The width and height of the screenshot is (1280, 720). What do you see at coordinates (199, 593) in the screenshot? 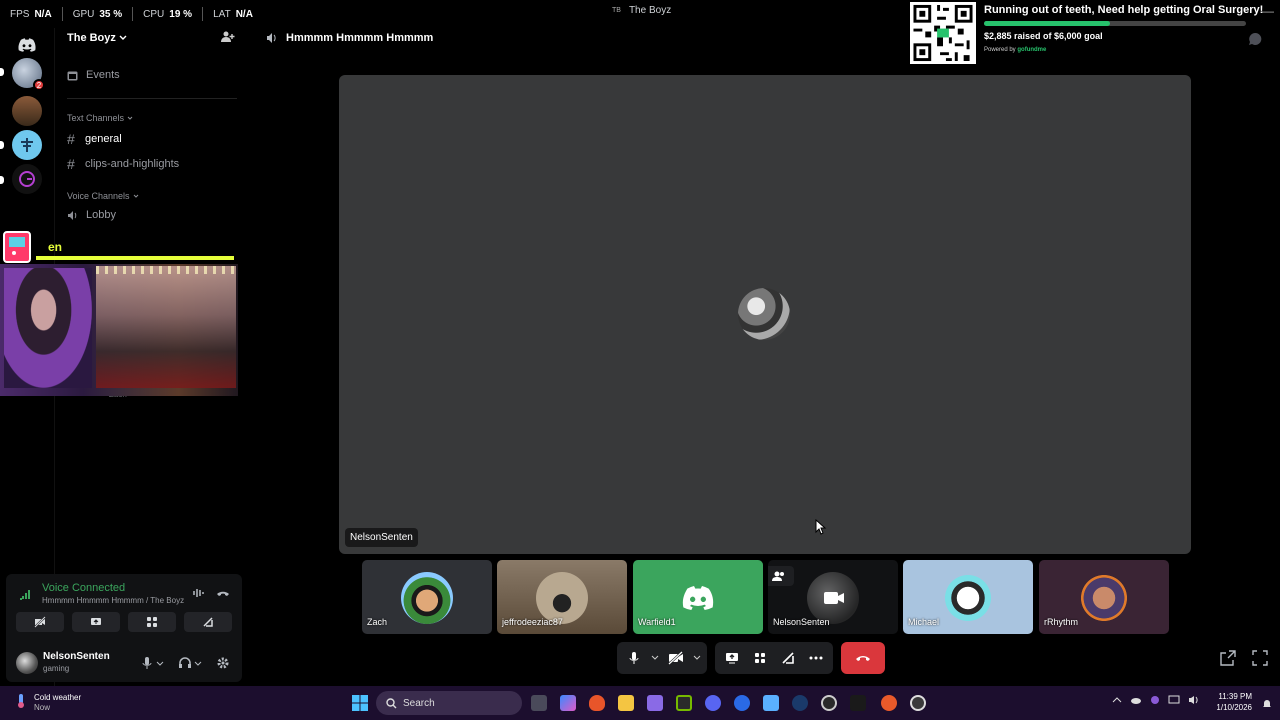
I see `noise-suppression-icon` at bounding box center [199, 593].